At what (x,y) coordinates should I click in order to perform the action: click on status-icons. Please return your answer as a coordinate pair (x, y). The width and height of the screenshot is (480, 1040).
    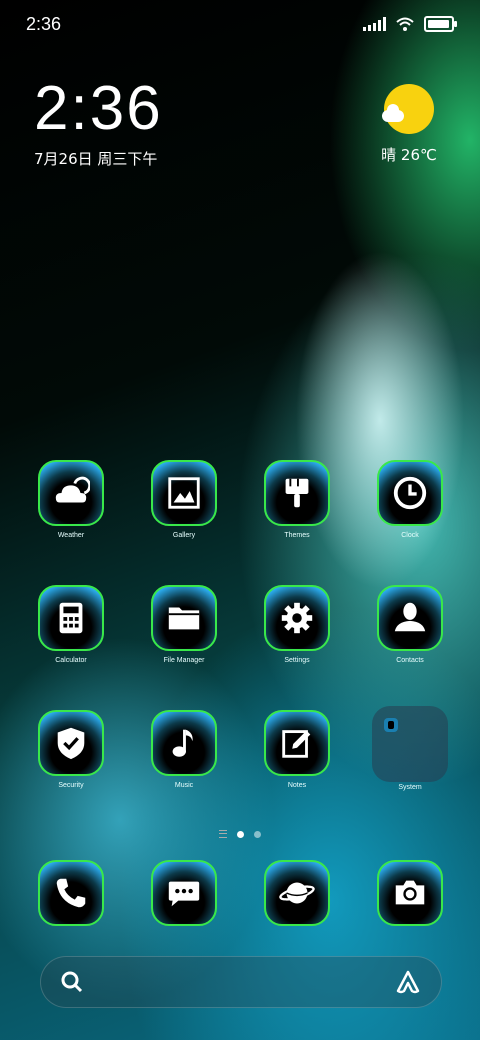
    Looking at the image, I should click on (410, 24).